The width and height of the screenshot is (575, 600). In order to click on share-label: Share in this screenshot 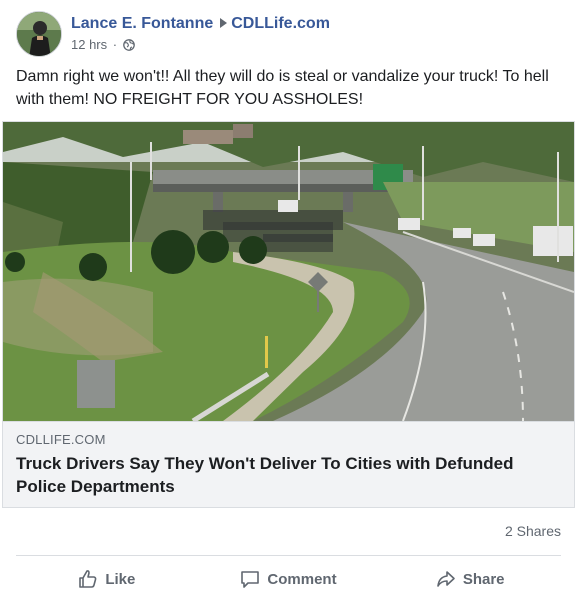, I will do `click(483, 579)`.